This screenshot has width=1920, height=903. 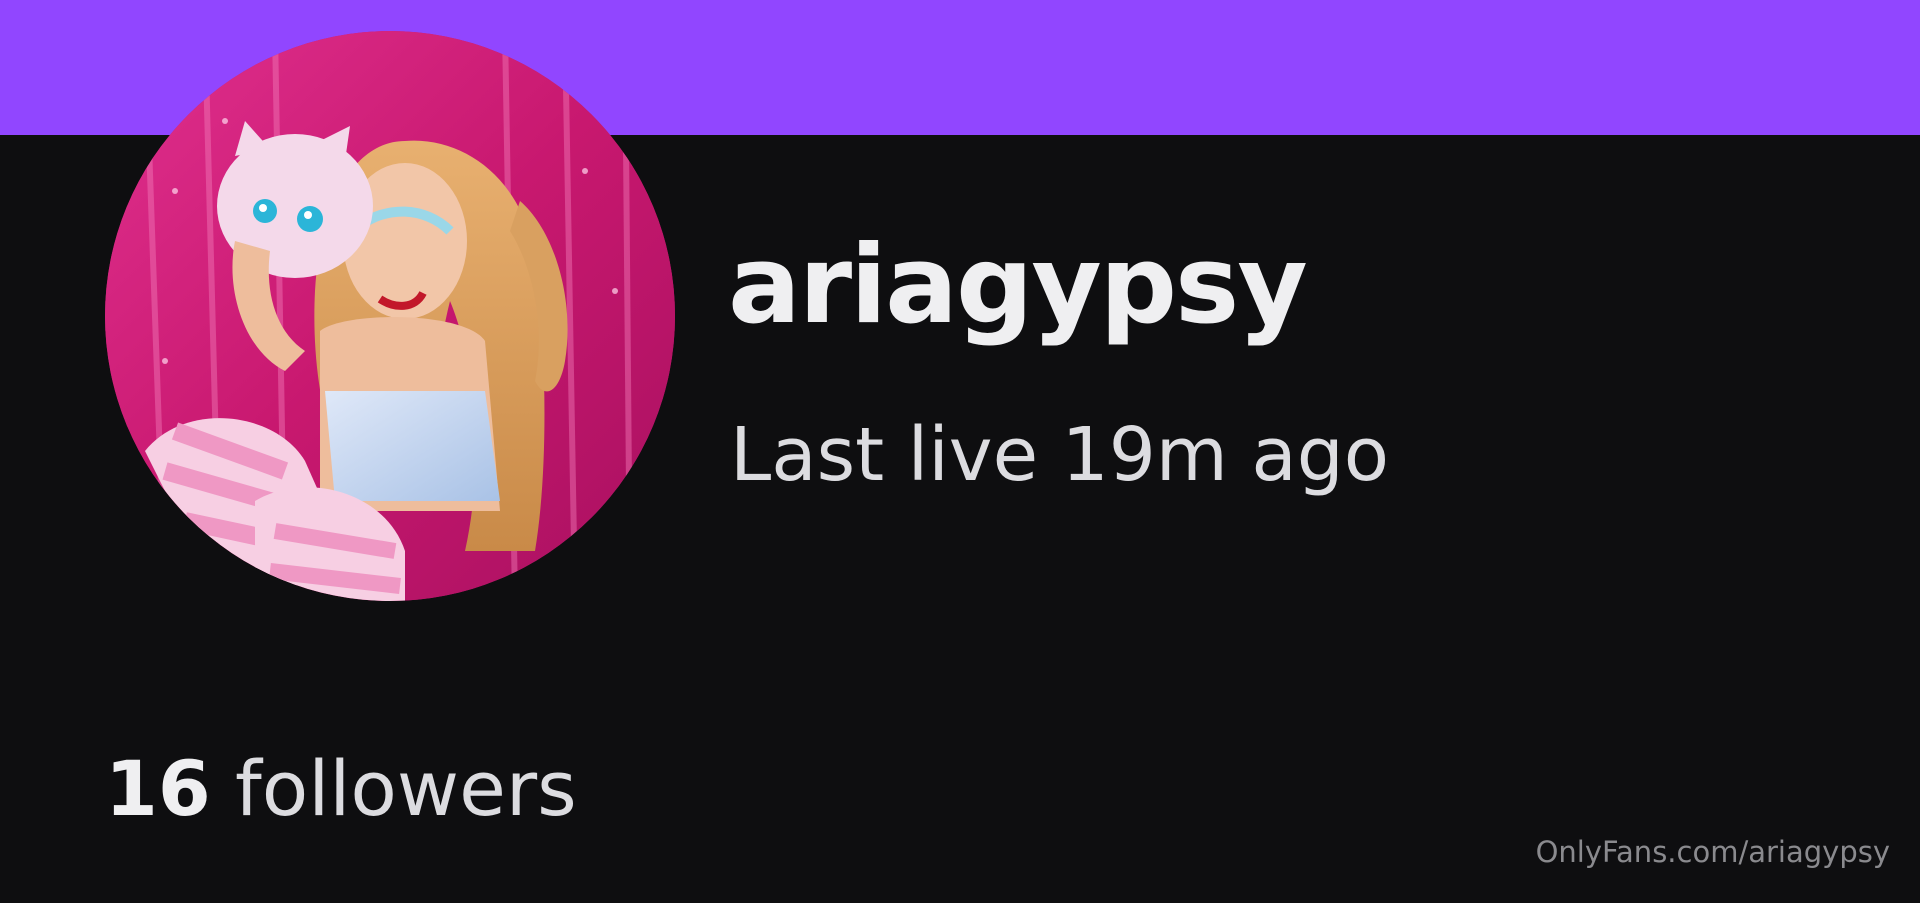 What do you see at coordinates (158, 788) in the screenshot?
I see `followers-count: 16` at bounding box center [158, 788].